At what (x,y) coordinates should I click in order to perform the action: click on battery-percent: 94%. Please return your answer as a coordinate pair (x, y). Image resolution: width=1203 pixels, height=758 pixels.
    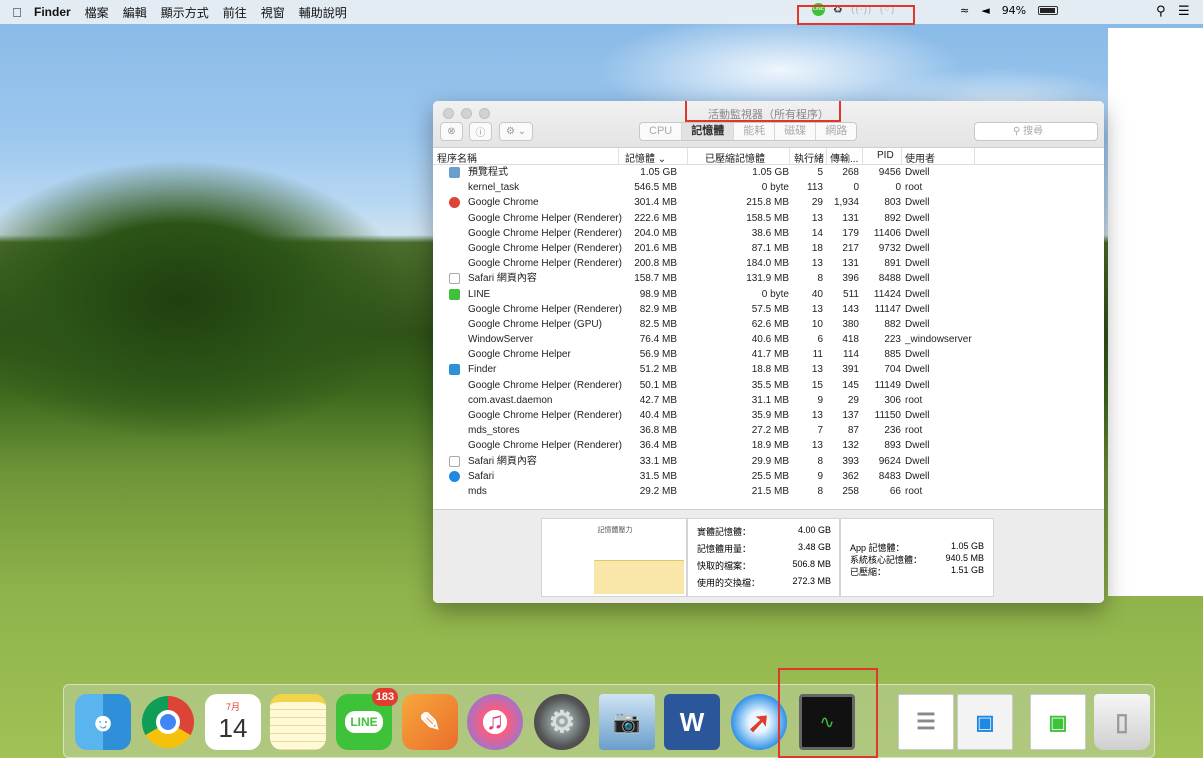
    Looking at the image, I should click on (1014, 10).